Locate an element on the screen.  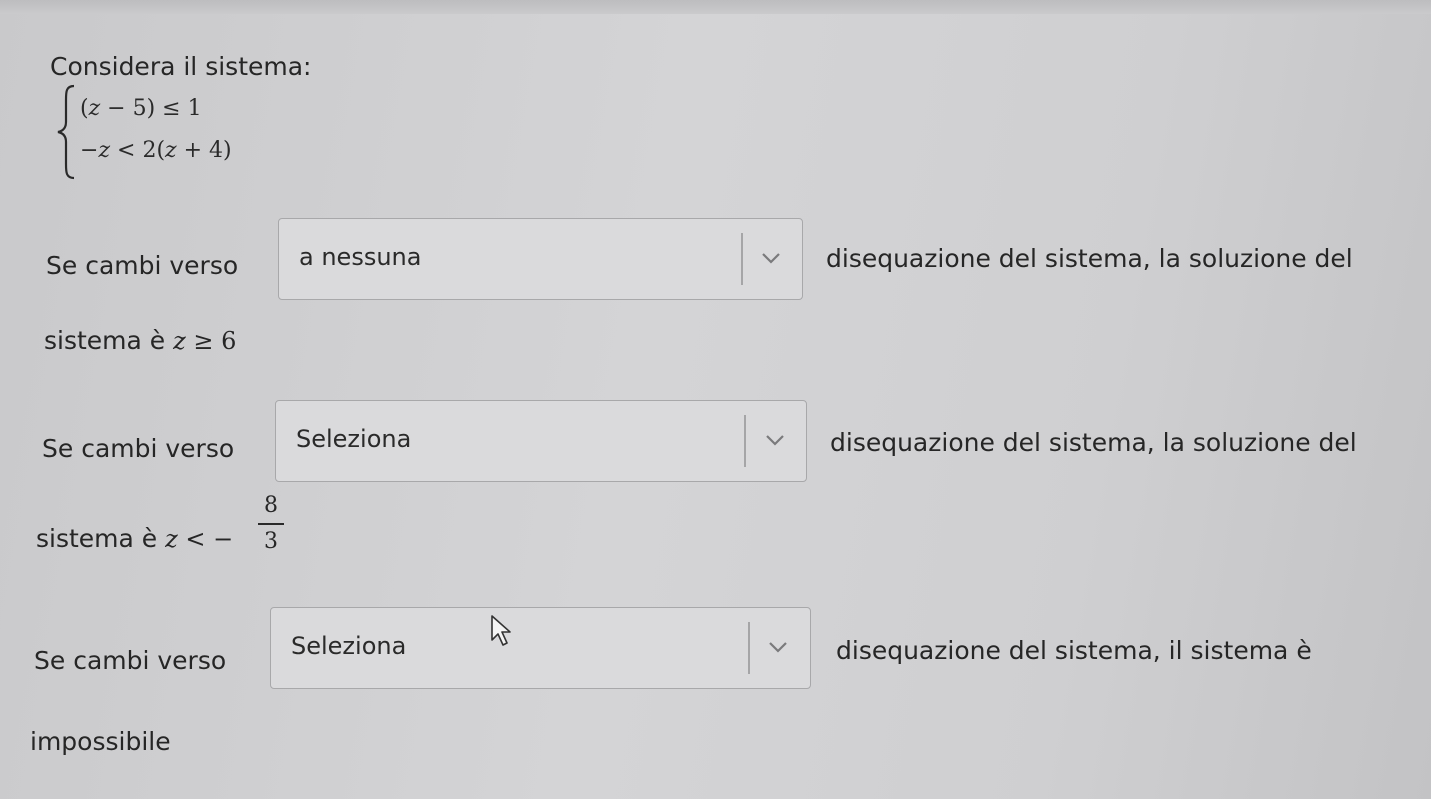
fraction-bar is located at coordinates (271, 524).